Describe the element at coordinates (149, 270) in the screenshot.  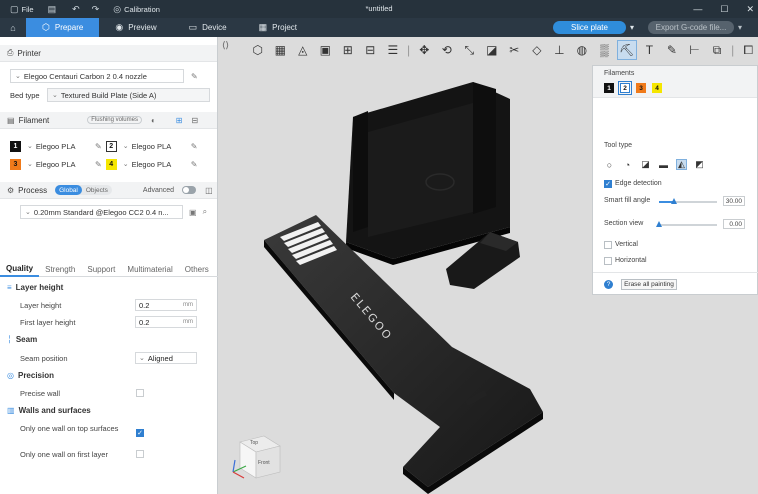
I see `tab-multimaterial: Multimaterial` at that location.